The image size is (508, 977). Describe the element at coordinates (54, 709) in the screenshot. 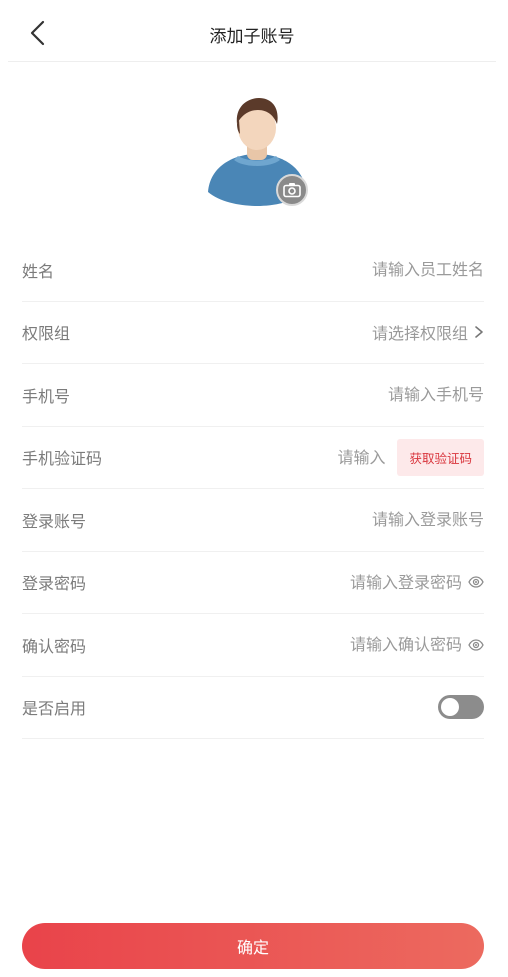

I see `enabled-label: 是否启用` at that location.